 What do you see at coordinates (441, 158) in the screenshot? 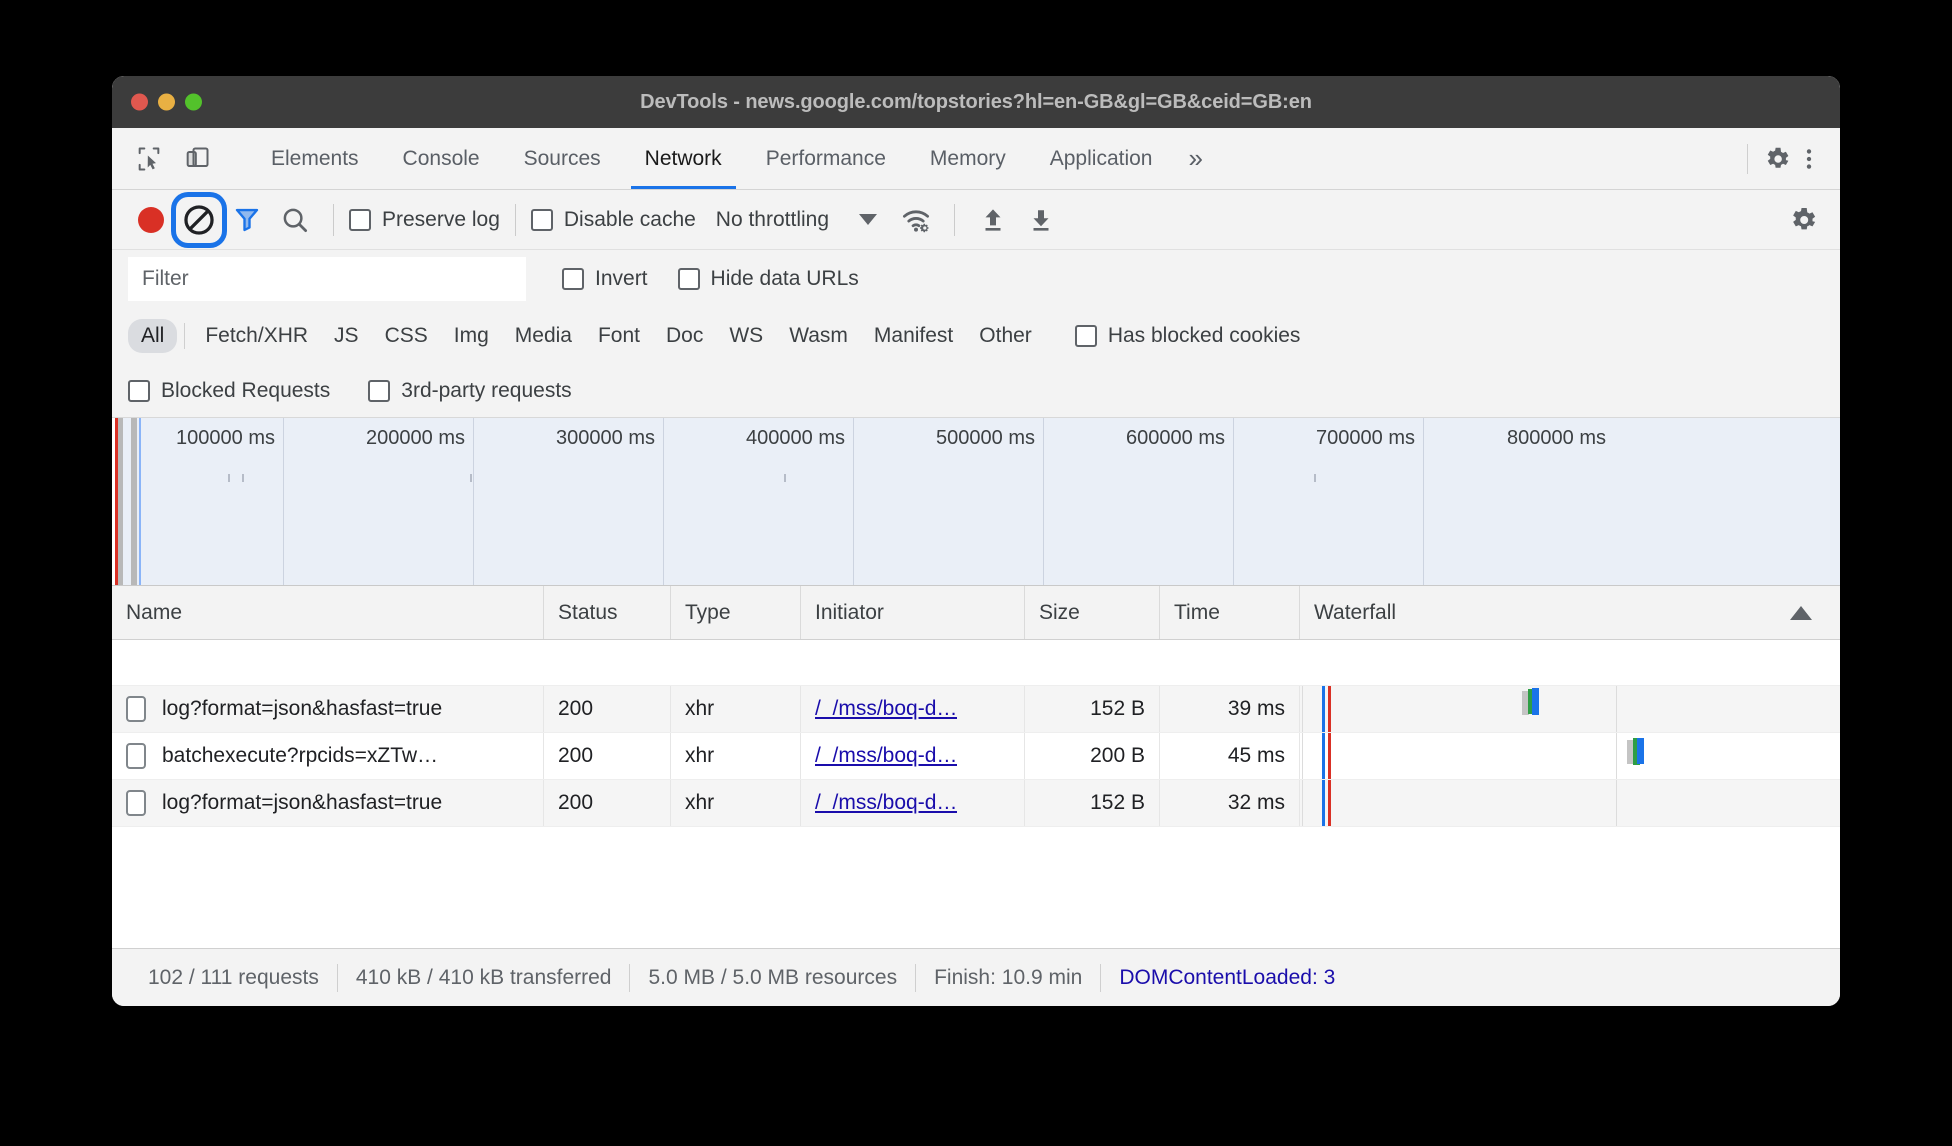
I see `tab-console: Console` at bounding box center [441, 158].